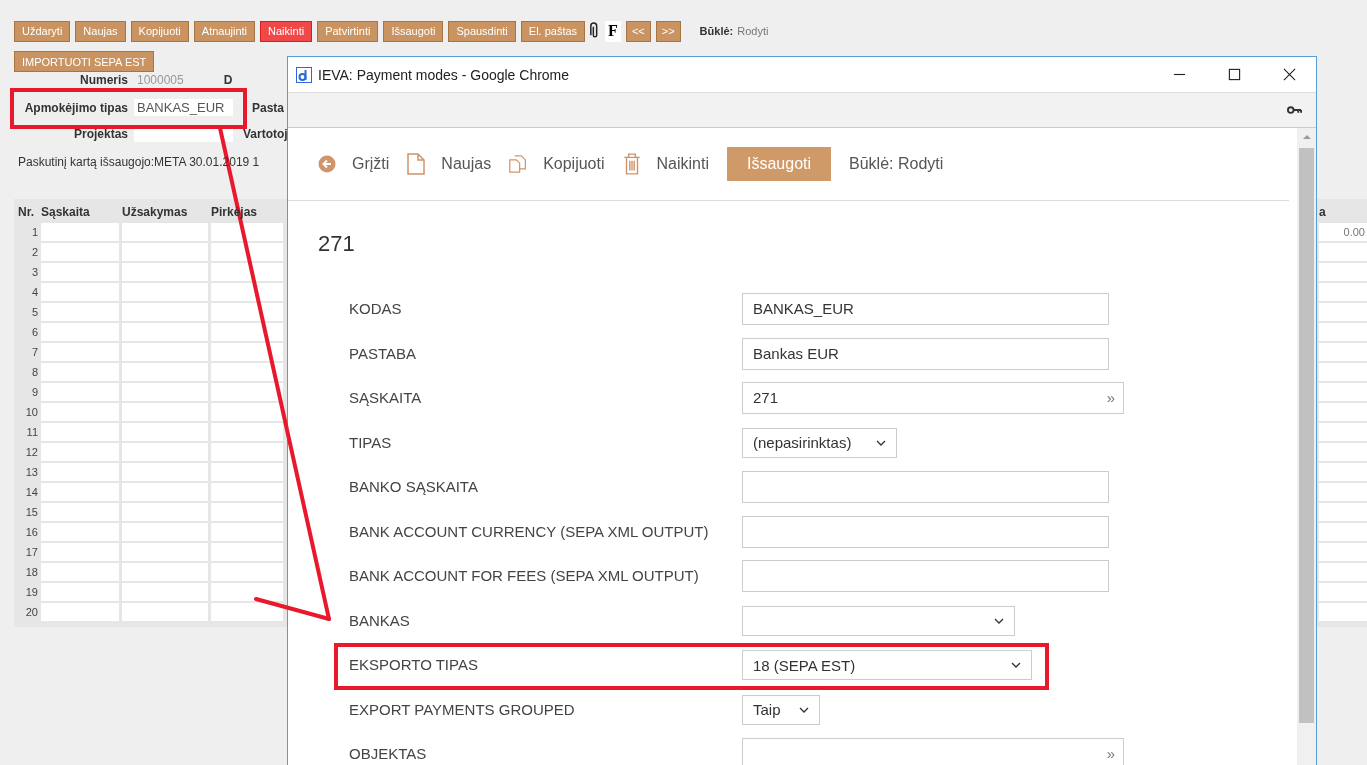  I want to click on import-button: IMPORTUOTI SEPA EST, so click(84, 61).